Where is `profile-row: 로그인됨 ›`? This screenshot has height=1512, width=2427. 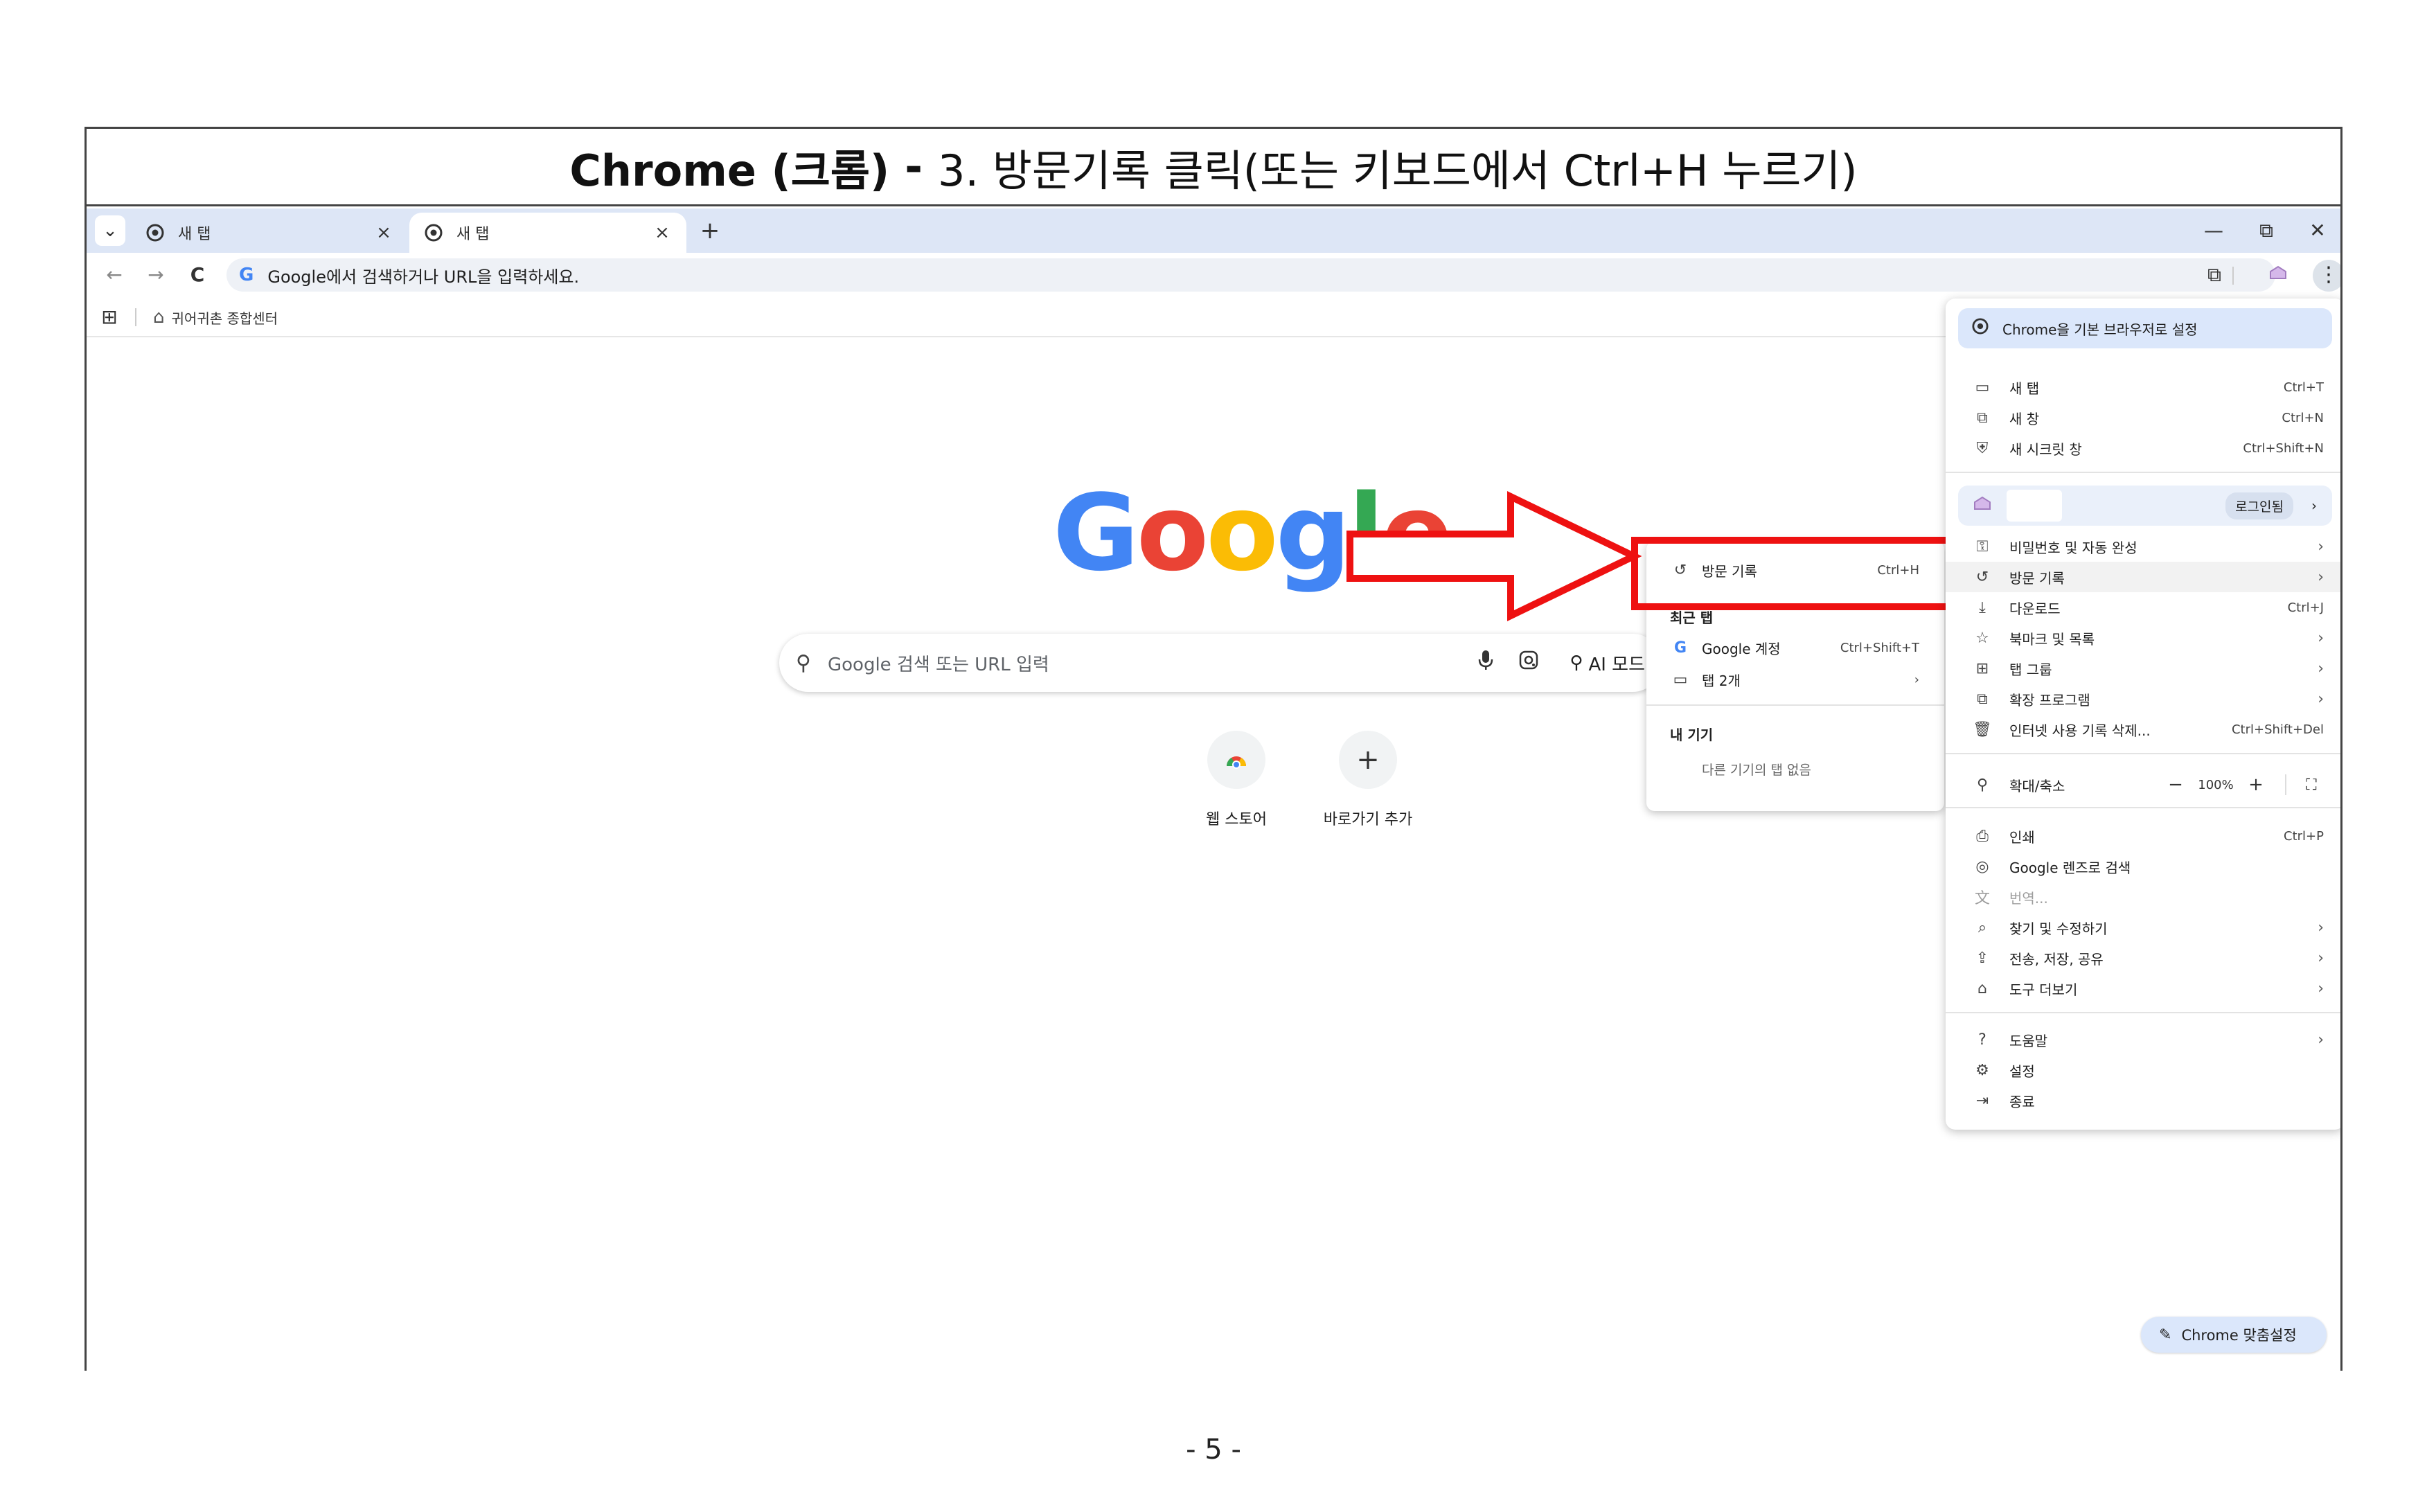 profile-row: 로그인됨 › is located at coordinates (2145, 506).